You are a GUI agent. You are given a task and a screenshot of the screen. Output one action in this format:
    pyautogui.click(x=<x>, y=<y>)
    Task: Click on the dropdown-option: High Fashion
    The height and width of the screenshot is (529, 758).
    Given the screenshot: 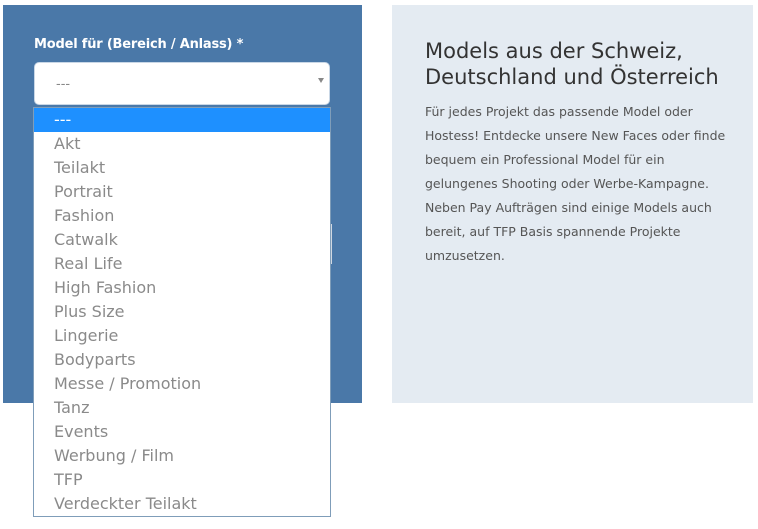 What is the action you would take?
    pyautogui.click(x=182, y=288)
    